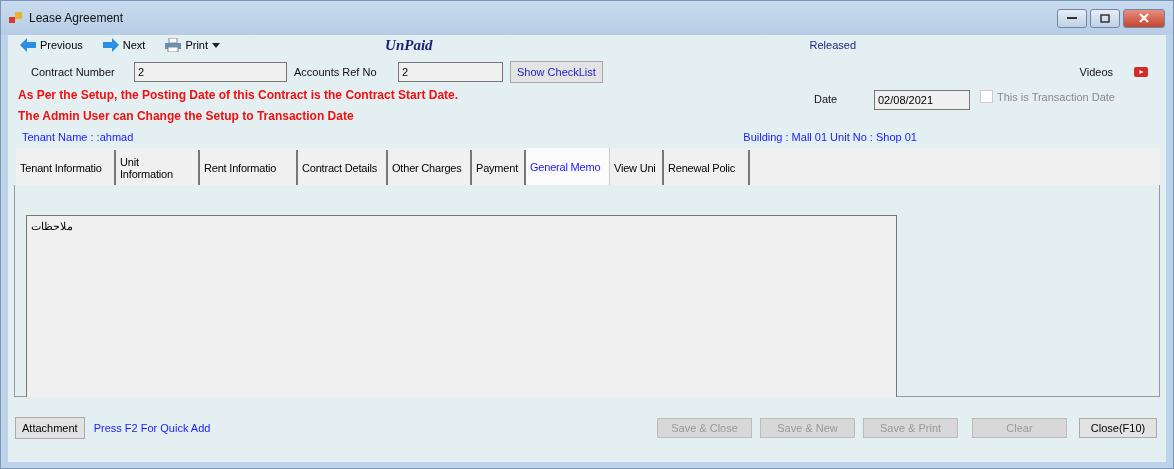 This screenshot has height=469, width=1174. What do you see at coordinates (152, 428) in the screenshot?
I see `hint-text: Press F2 For Quick Add` at bounding box center [152, 428].